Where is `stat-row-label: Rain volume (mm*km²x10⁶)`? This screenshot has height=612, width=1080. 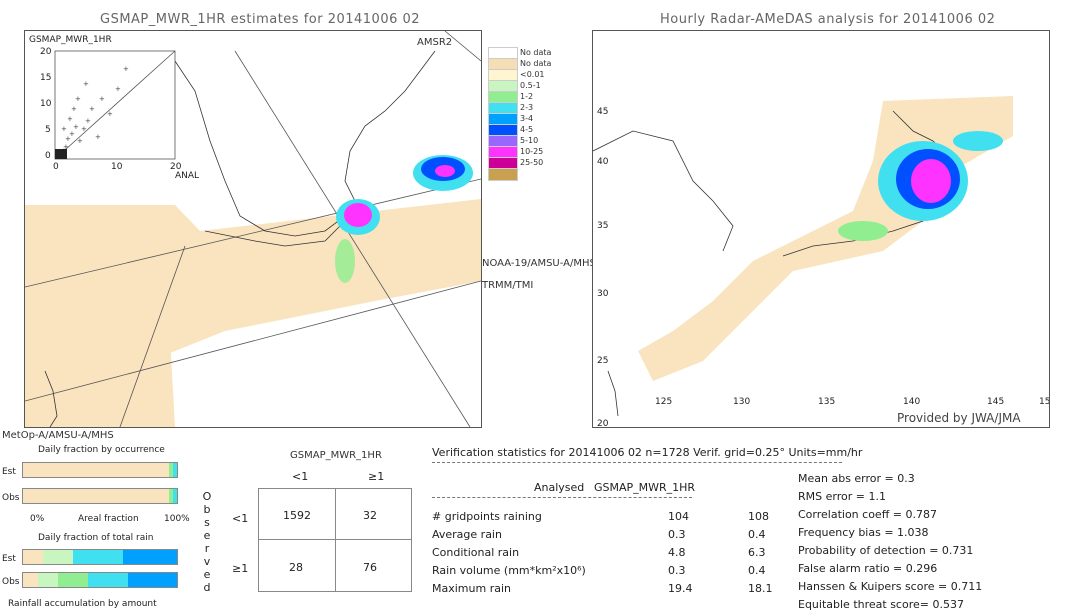 stat-row-label: Rain volume (mm*km²x10⁶) is located at coordinates (509, 570).